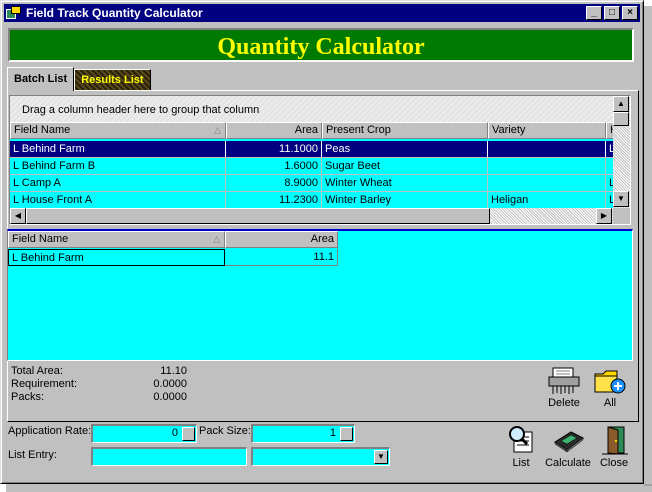 This screenshot has height=492, width=652. I want to click on tab-results-list: Results List, so click(112, 80).